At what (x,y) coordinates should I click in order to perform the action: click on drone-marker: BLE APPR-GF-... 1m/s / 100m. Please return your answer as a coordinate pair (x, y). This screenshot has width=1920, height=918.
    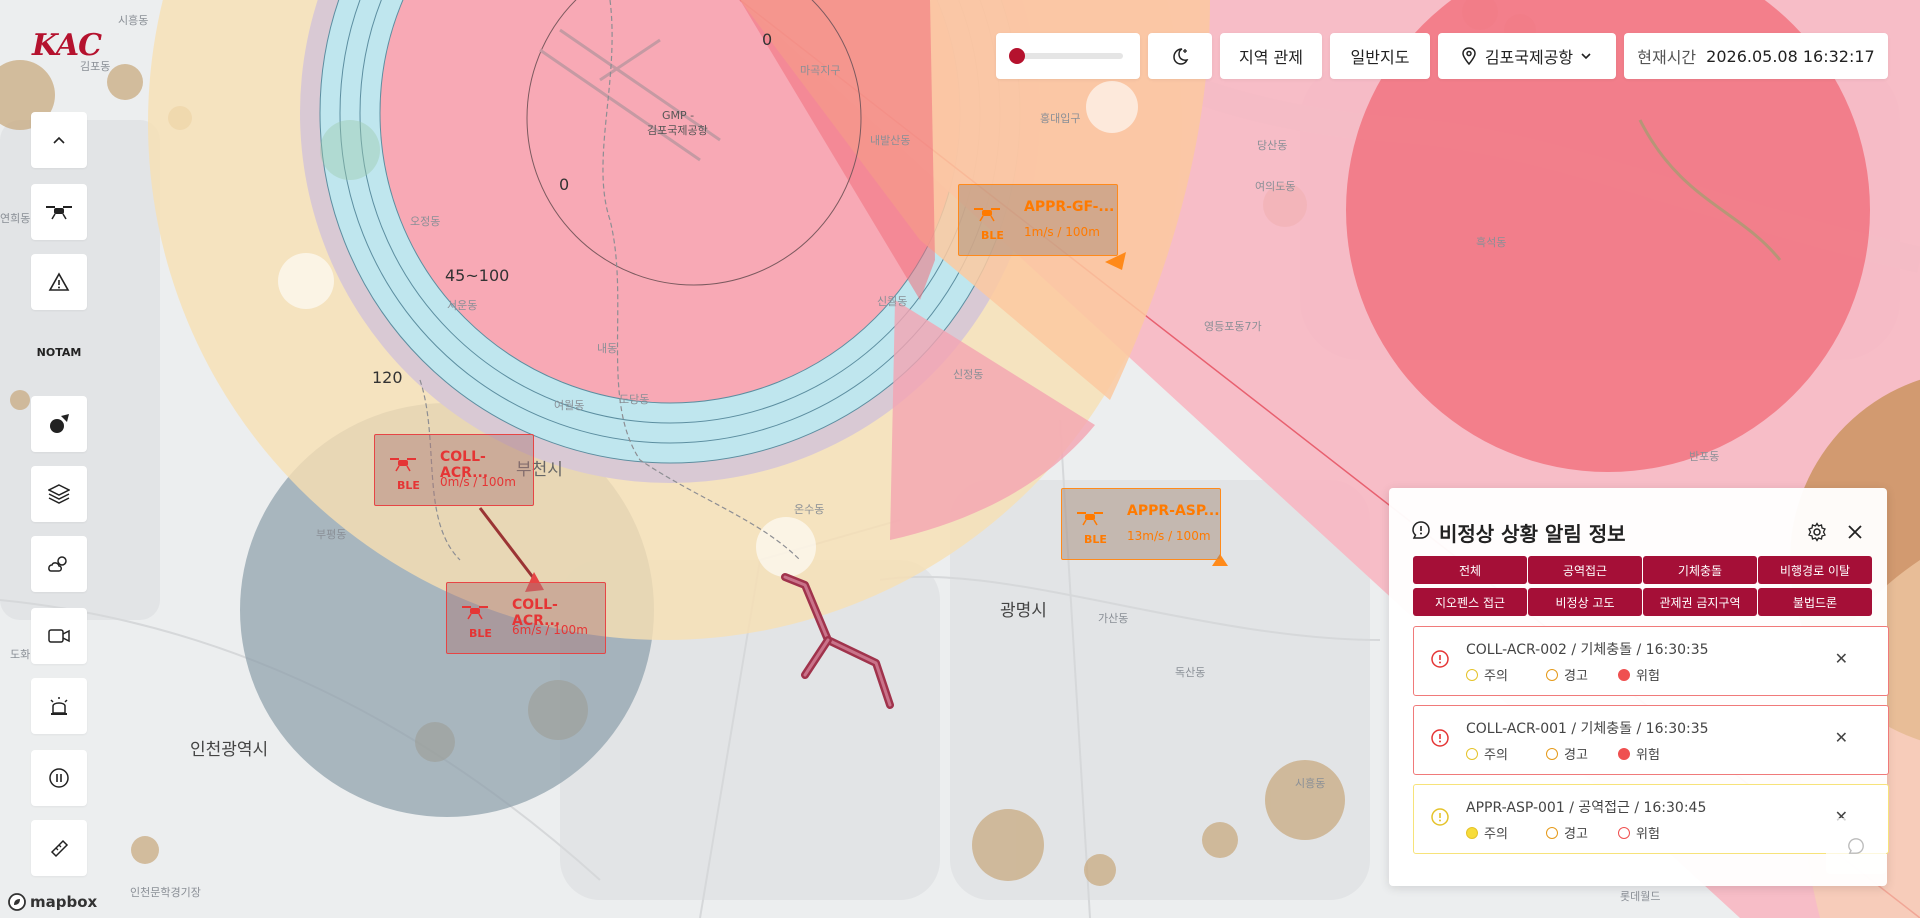
    Looking at the image, I should click on (1038, 220).